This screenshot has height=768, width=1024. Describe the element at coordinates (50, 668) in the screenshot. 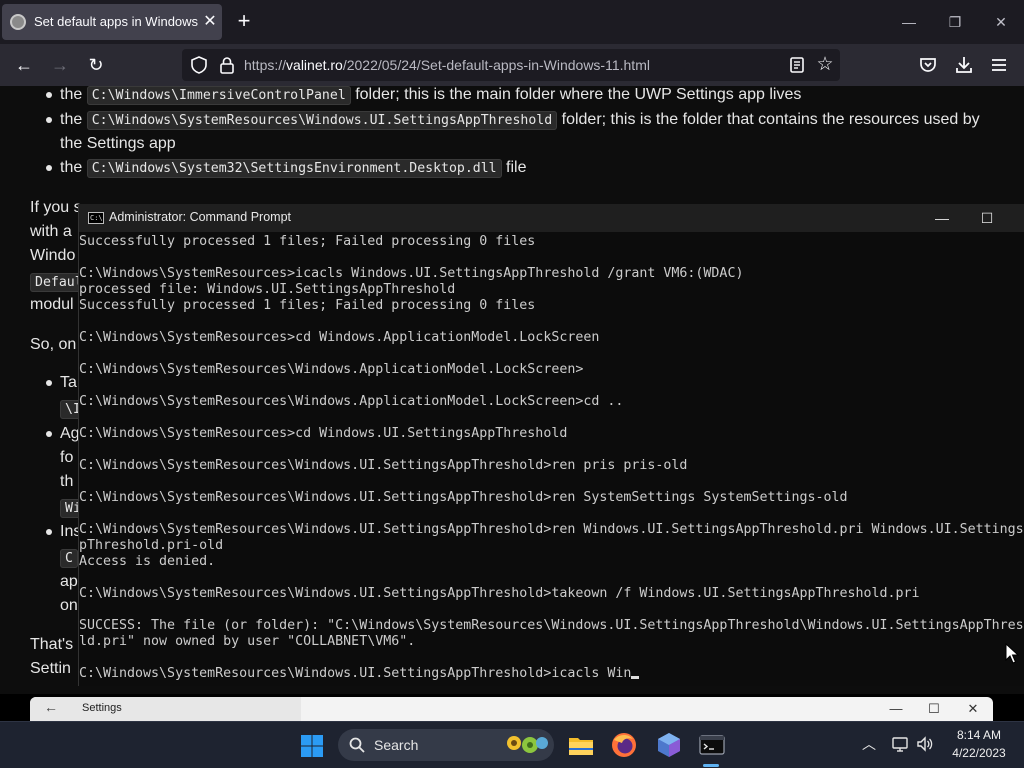

I see `paragraph-fragment: Settin` at that location.